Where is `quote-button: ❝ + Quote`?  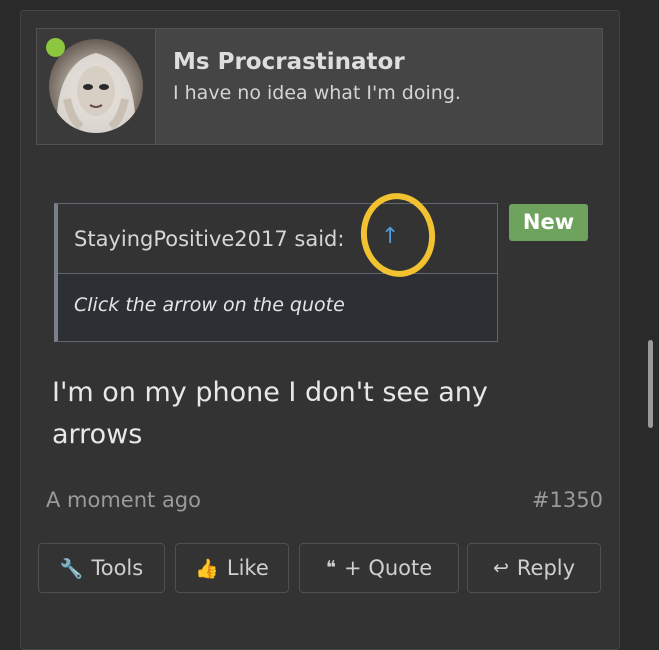
quote-button: ❝ + Quote is located at coordinates (379, 568).